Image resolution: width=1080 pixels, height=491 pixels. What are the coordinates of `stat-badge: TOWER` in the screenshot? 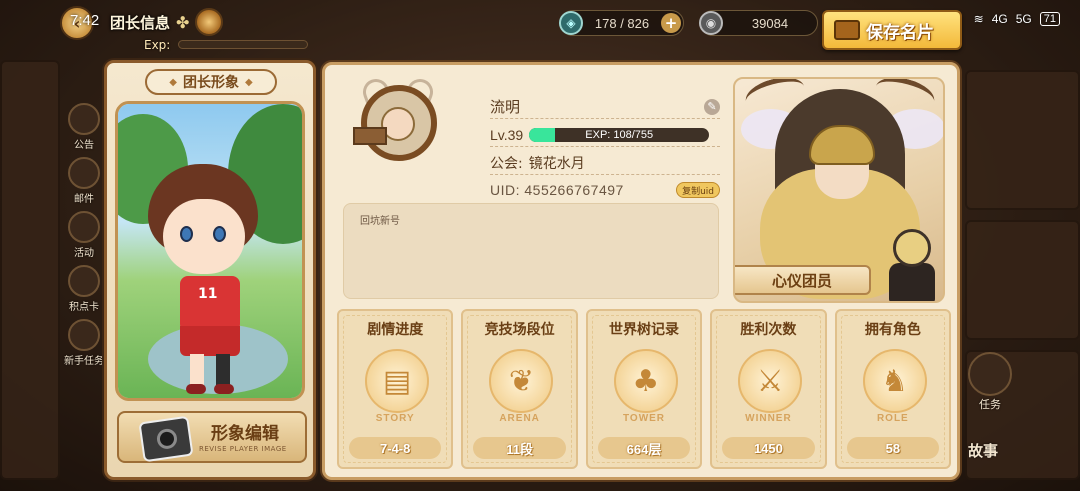 It's located at (644, 418).